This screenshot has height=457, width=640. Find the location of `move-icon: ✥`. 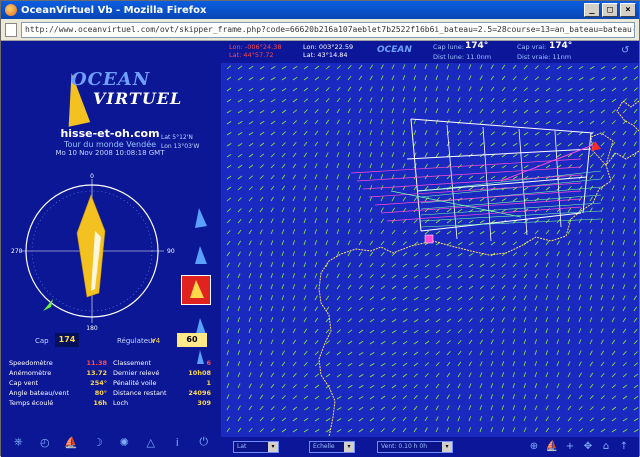

move-icon: ✥ is located at coordinates (588, 447).